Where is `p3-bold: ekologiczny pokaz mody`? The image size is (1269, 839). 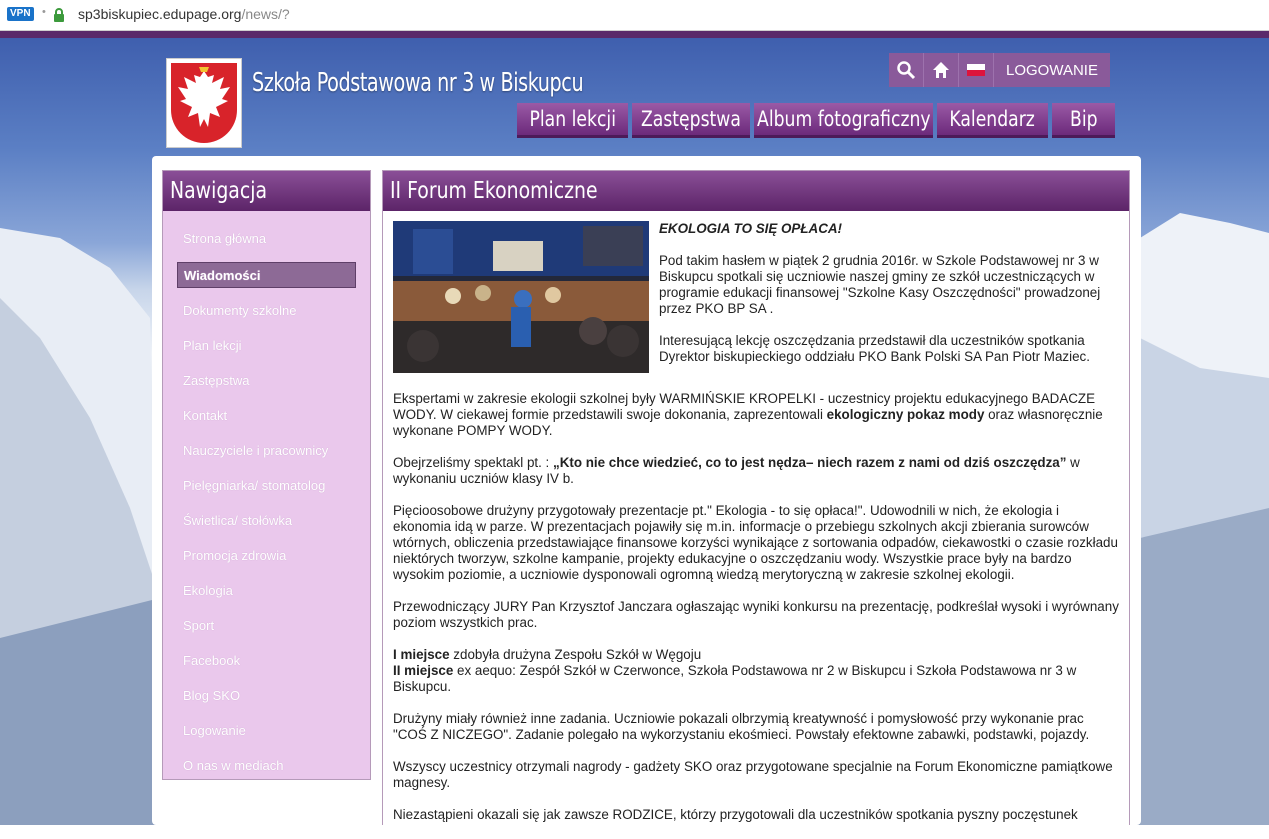 p3-bold: ekologiczny pokaz mody is located at coordinates (905, 414).